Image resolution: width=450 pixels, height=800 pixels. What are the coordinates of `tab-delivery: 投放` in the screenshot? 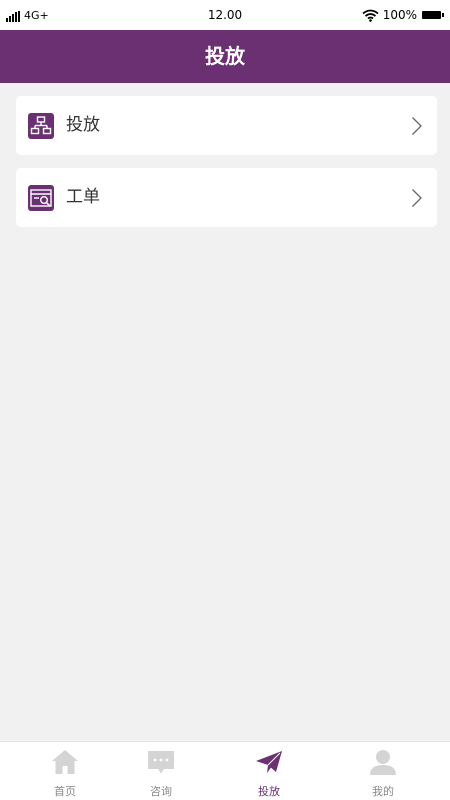 It's located at (269, 771).